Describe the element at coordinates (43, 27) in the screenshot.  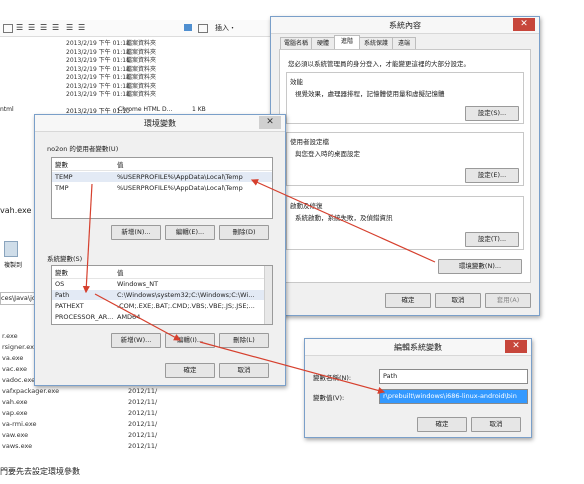
I see `align-right-icon: ☰` at that location.